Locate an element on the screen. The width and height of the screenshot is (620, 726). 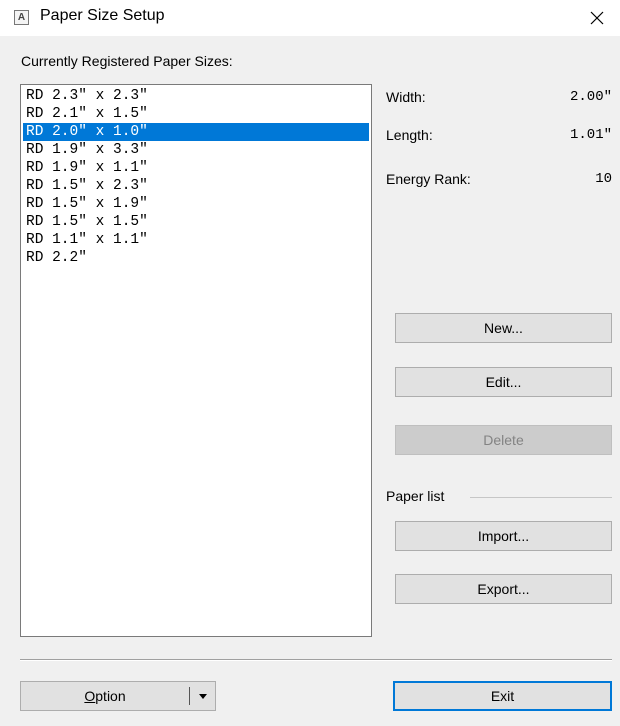
width-label: Width: is located at coordinates (406, 97).